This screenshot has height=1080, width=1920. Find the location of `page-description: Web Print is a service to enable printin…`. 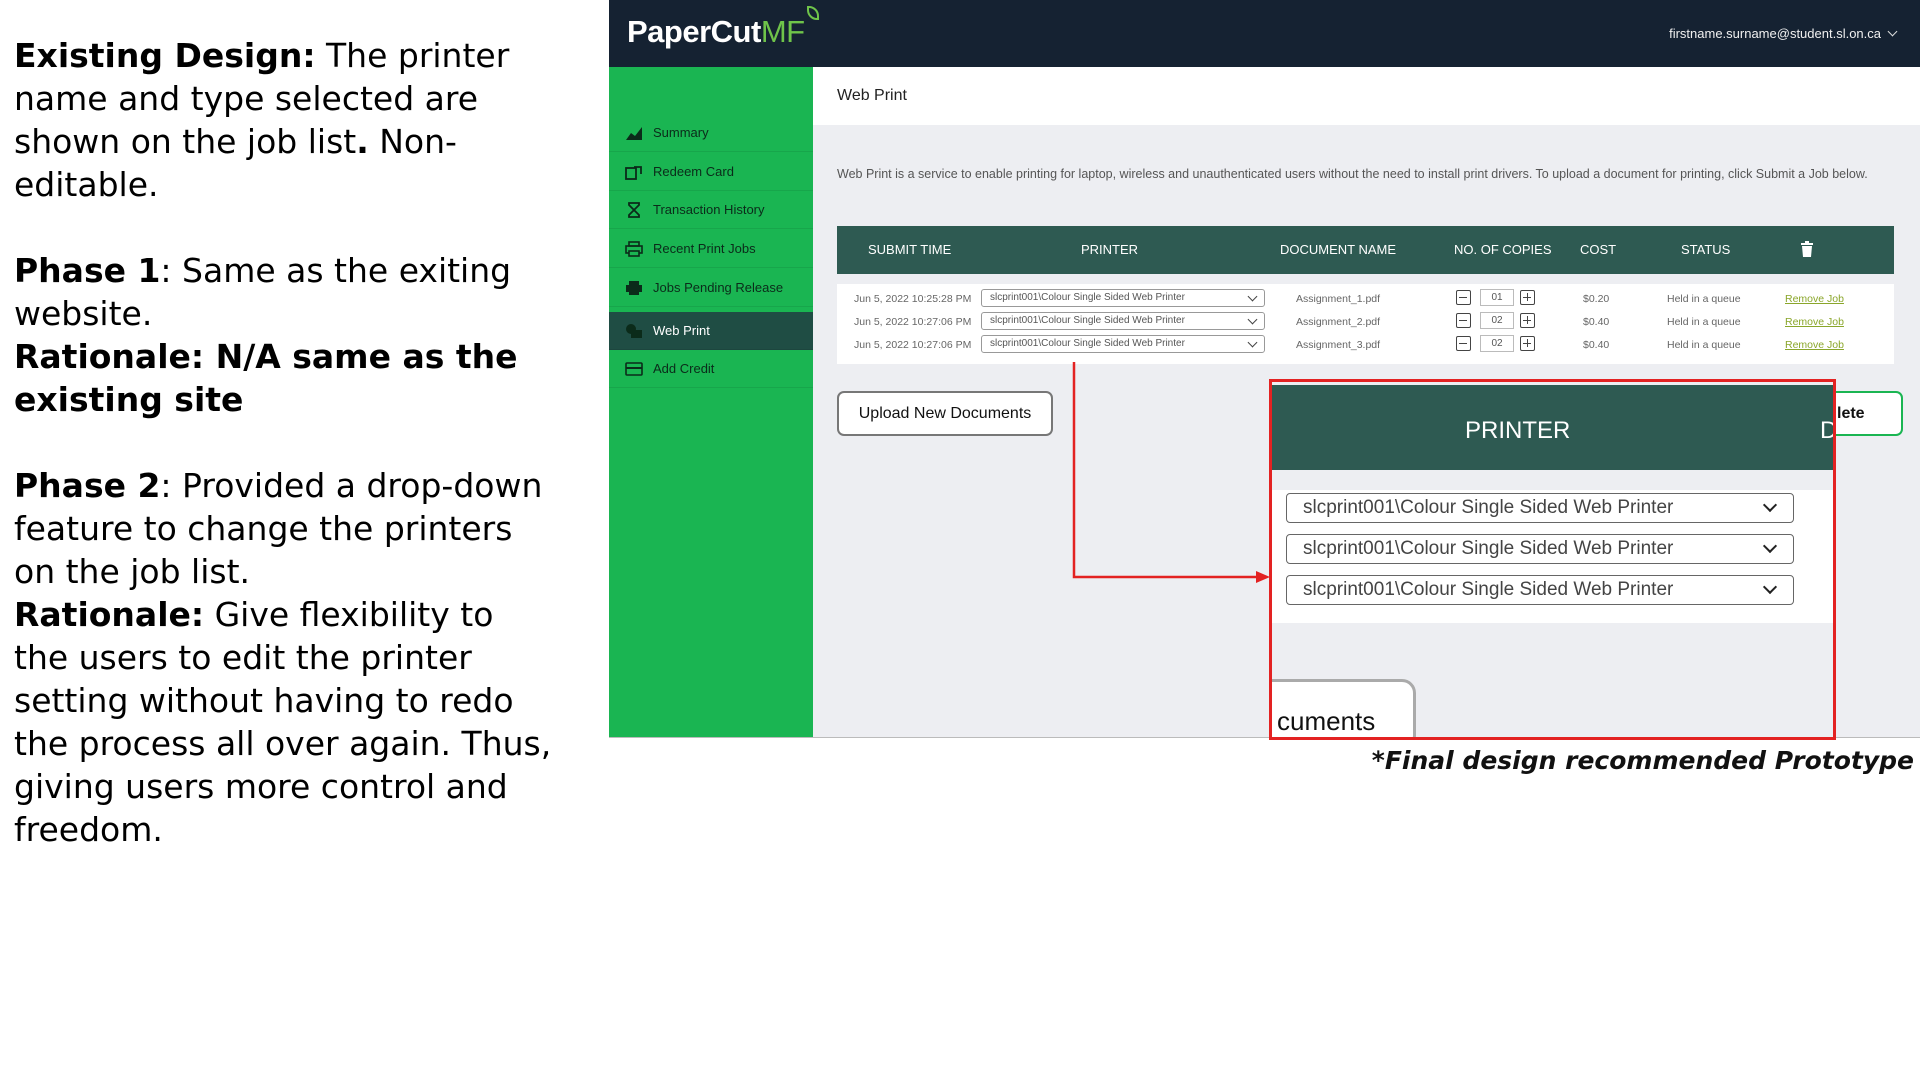

page-description: Web Print is a service to enable printin… is located at coordinates (1352, 174).